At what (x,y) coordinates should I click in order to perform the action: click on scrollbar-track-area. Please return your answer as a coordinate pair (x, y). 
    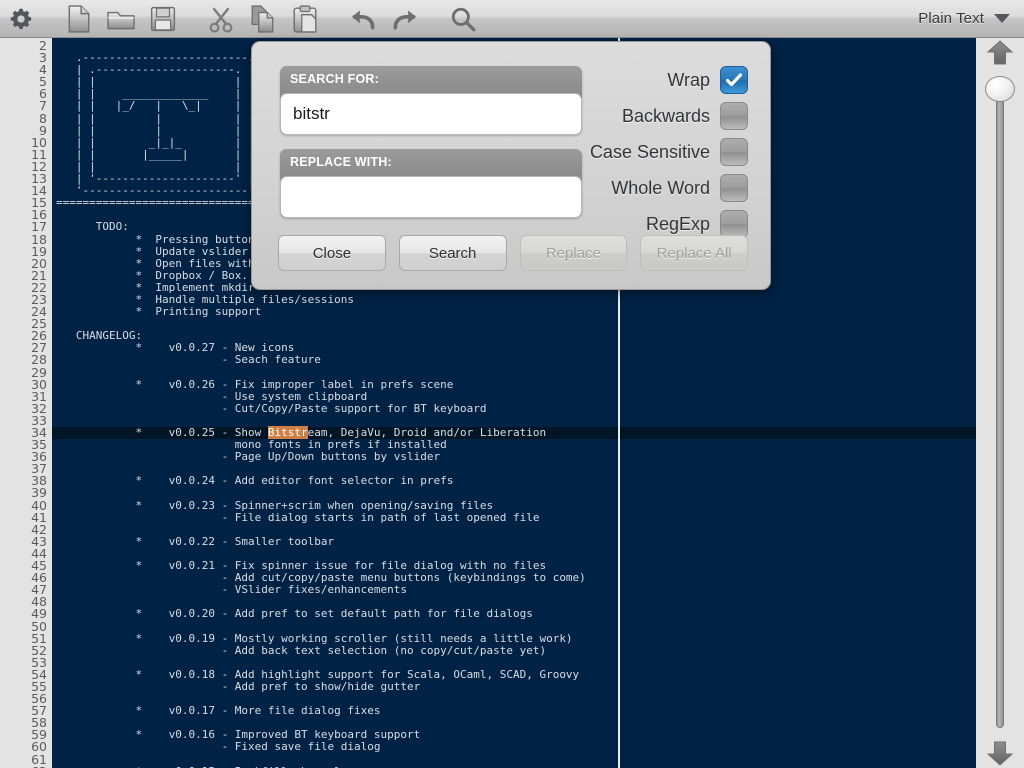
    Looking at the image, I should click on (1000, 403).